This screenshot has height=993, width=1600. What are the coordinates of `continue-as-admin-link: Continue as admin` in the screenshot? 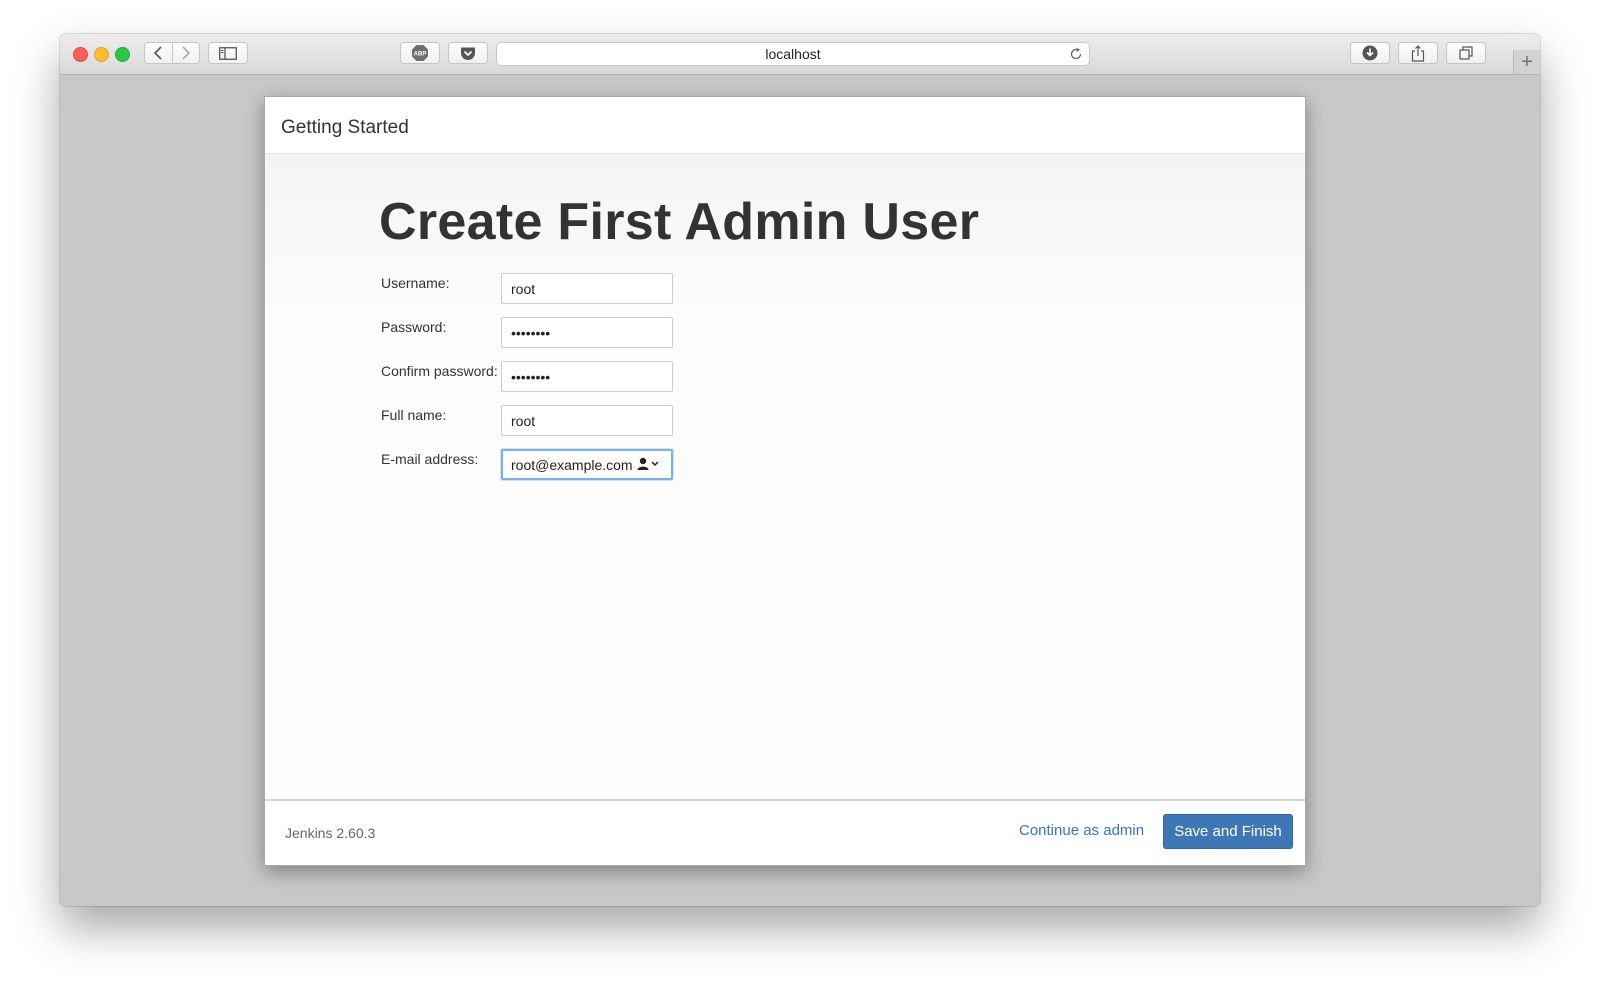 It's located at (1081, 830).